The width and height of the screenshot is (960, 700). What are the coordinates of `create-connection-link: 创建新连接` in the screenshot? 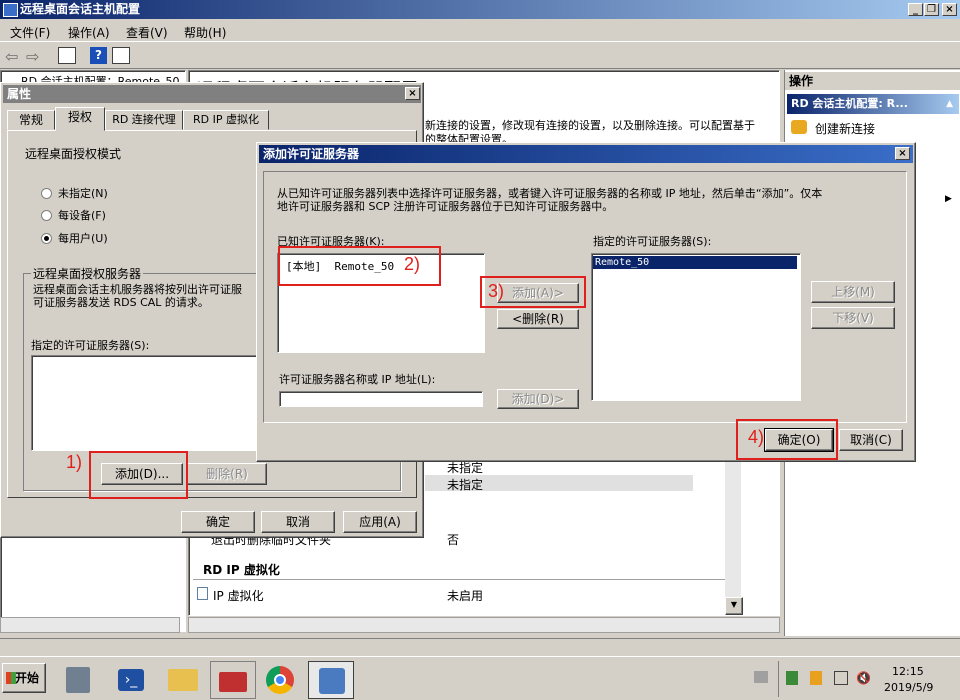 It's located at (845, 128).